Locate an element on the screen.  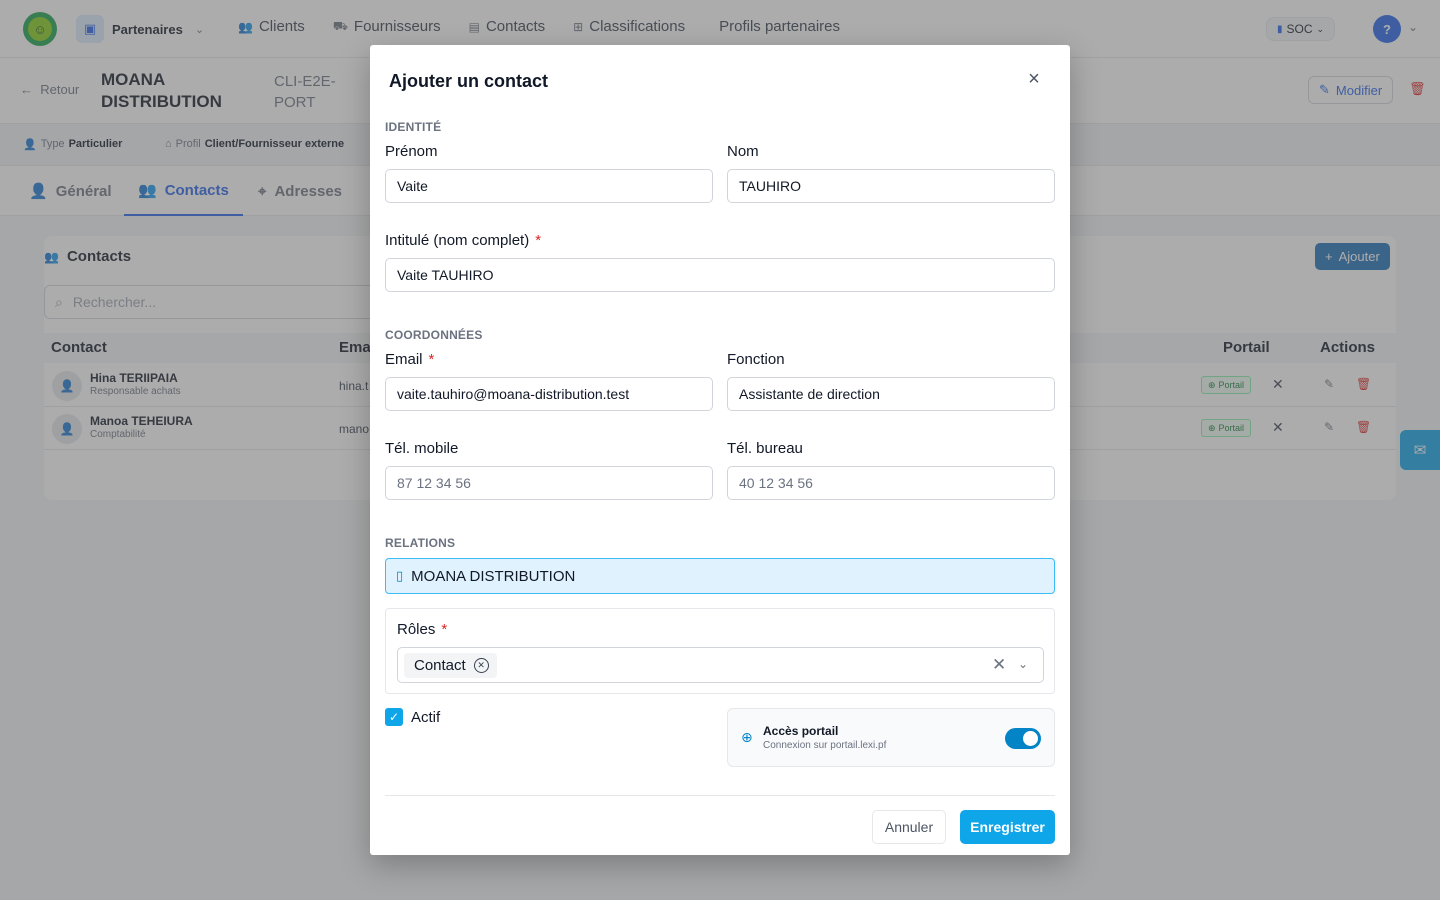
portal-access-title: Accès portail is located at coordinates (801, 731).